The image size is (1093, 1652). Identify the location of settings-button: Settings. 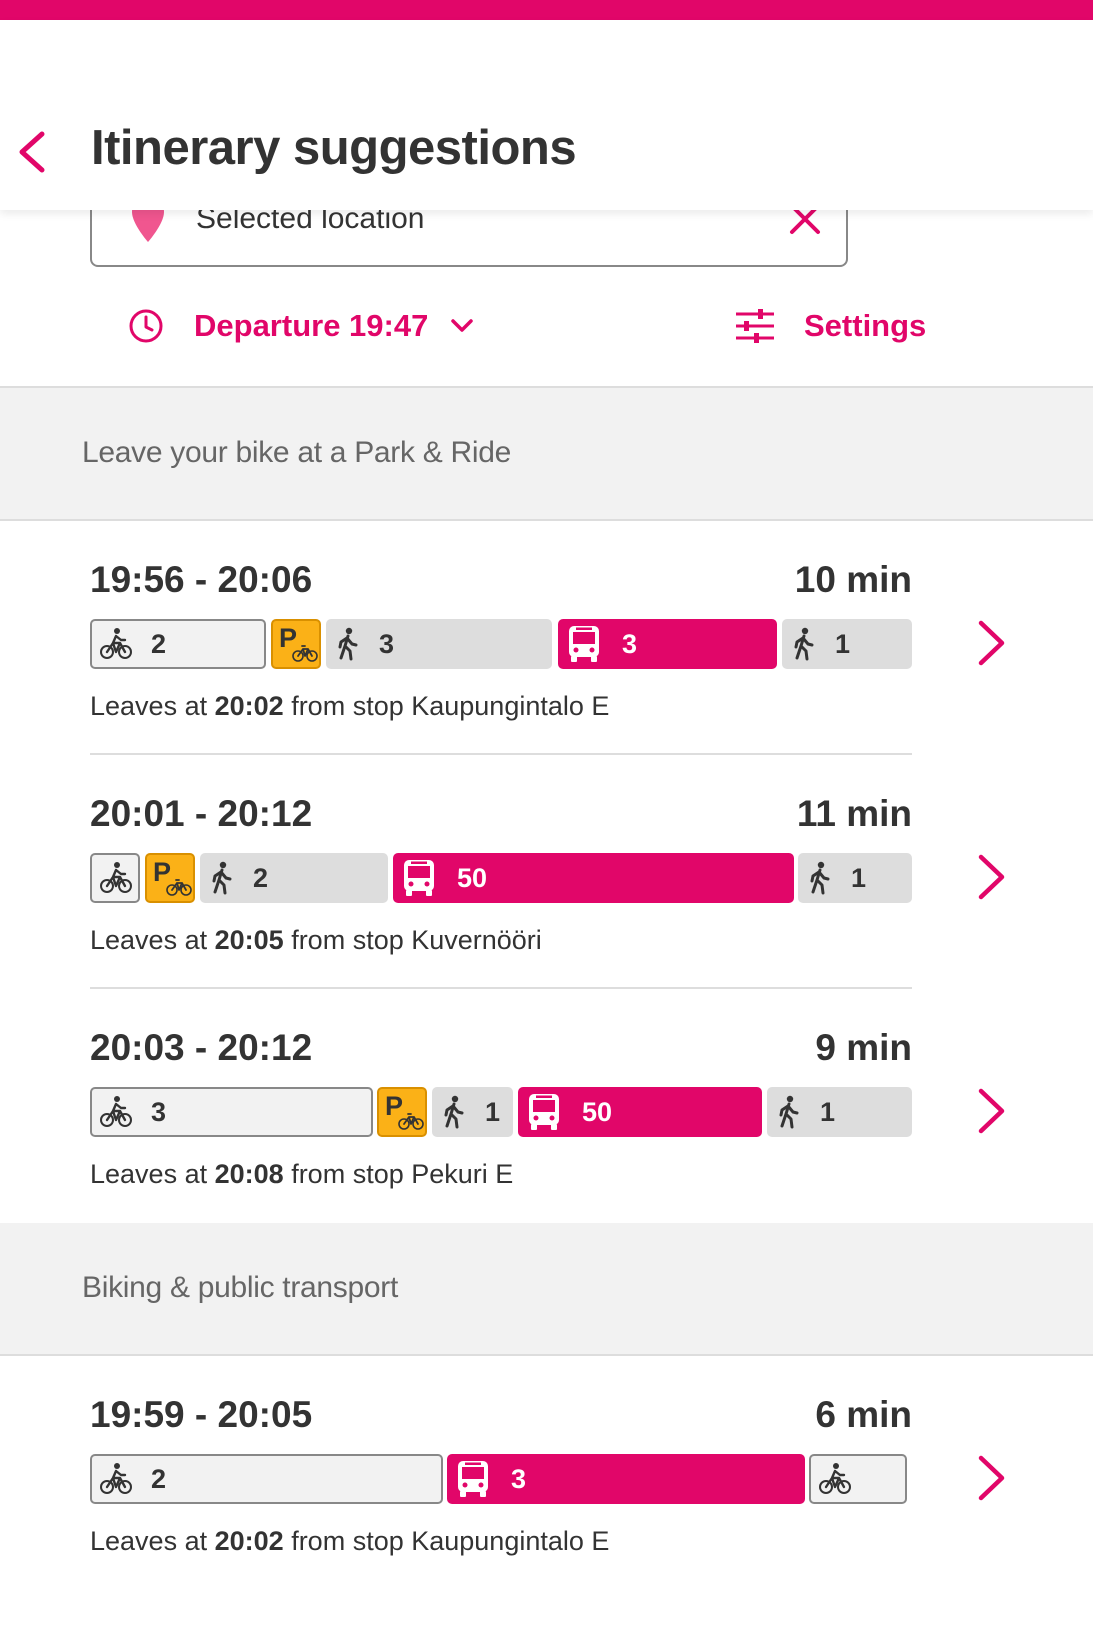
(830, 326).